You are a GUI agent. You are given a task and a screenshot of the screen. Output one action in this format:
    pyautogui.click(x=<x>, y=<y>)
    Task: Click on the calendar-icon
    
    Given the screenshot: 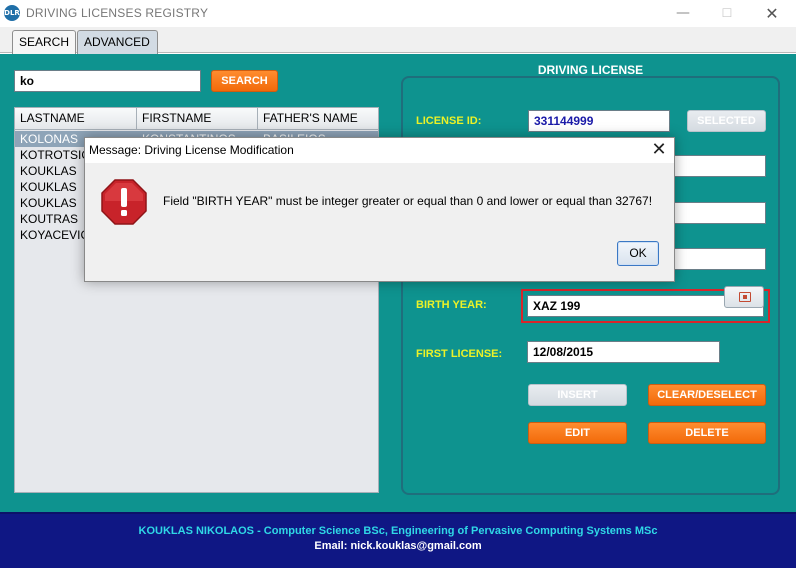 What is the action you would take?
    pyautogui.click(x=745, y=297)
    